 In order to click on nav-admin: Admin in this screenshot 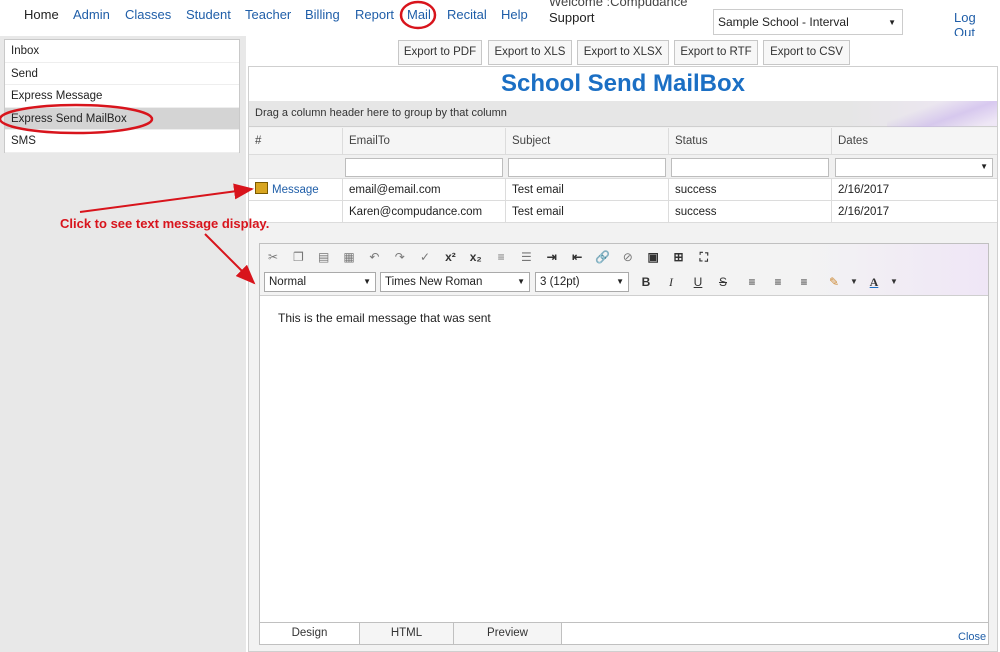, I will do `click(91, 14)`.